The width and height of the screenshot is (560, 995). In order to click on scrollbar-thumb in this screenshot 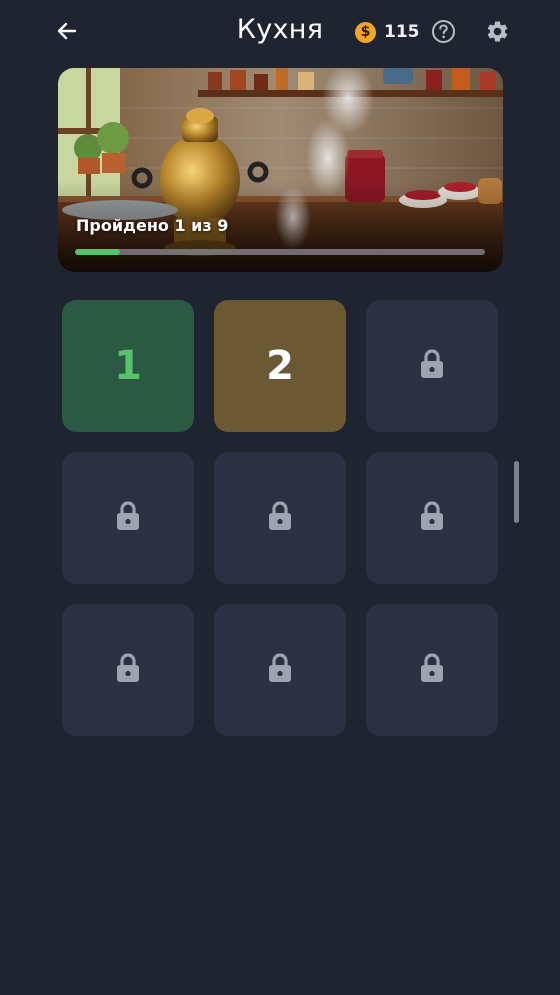, I will do `click(516, 492)`.